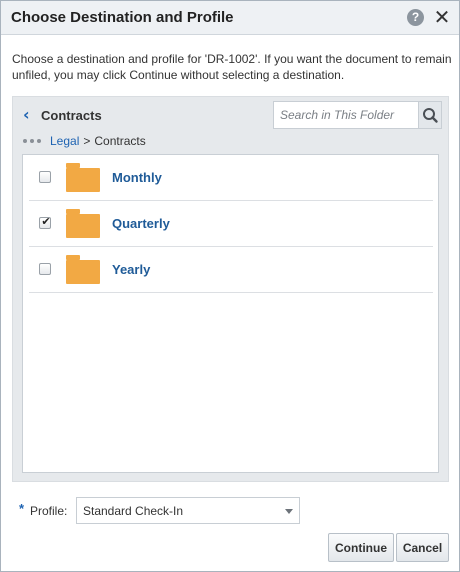 This screenshot has height=572, width=460. Describe the element at coordinates (133, 511) in the screenshot. I see `profile-selected-value: Standard Check-In` at that location.